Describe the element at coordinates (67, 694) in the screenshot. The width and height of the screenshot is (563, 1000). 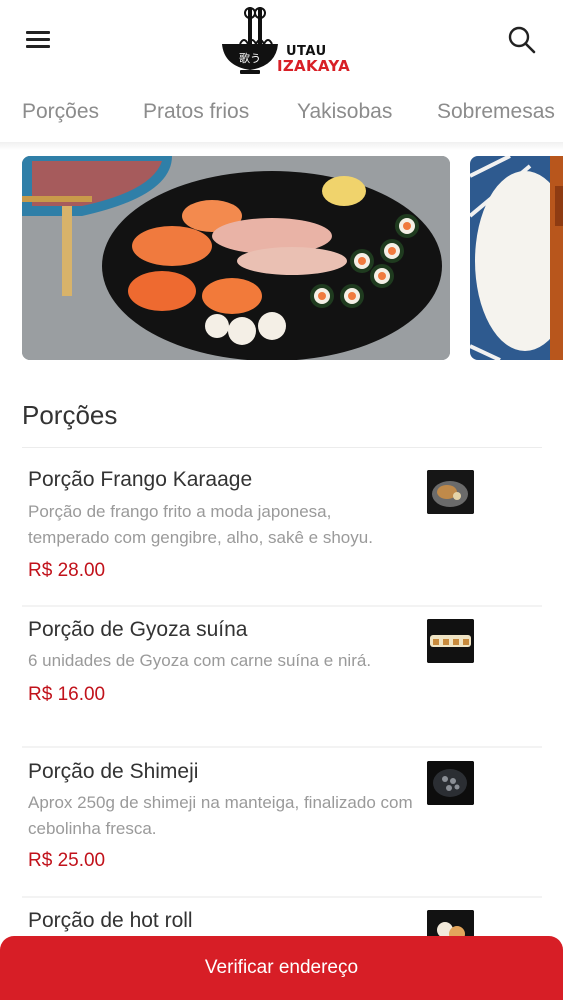
I see `item-price: R$ 16.00` at that location.